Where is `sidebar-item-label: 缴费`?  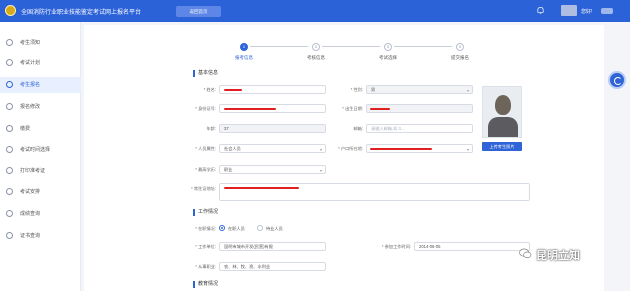
sidebar-item-label: 缴费 is located at coordinates (25, 129).